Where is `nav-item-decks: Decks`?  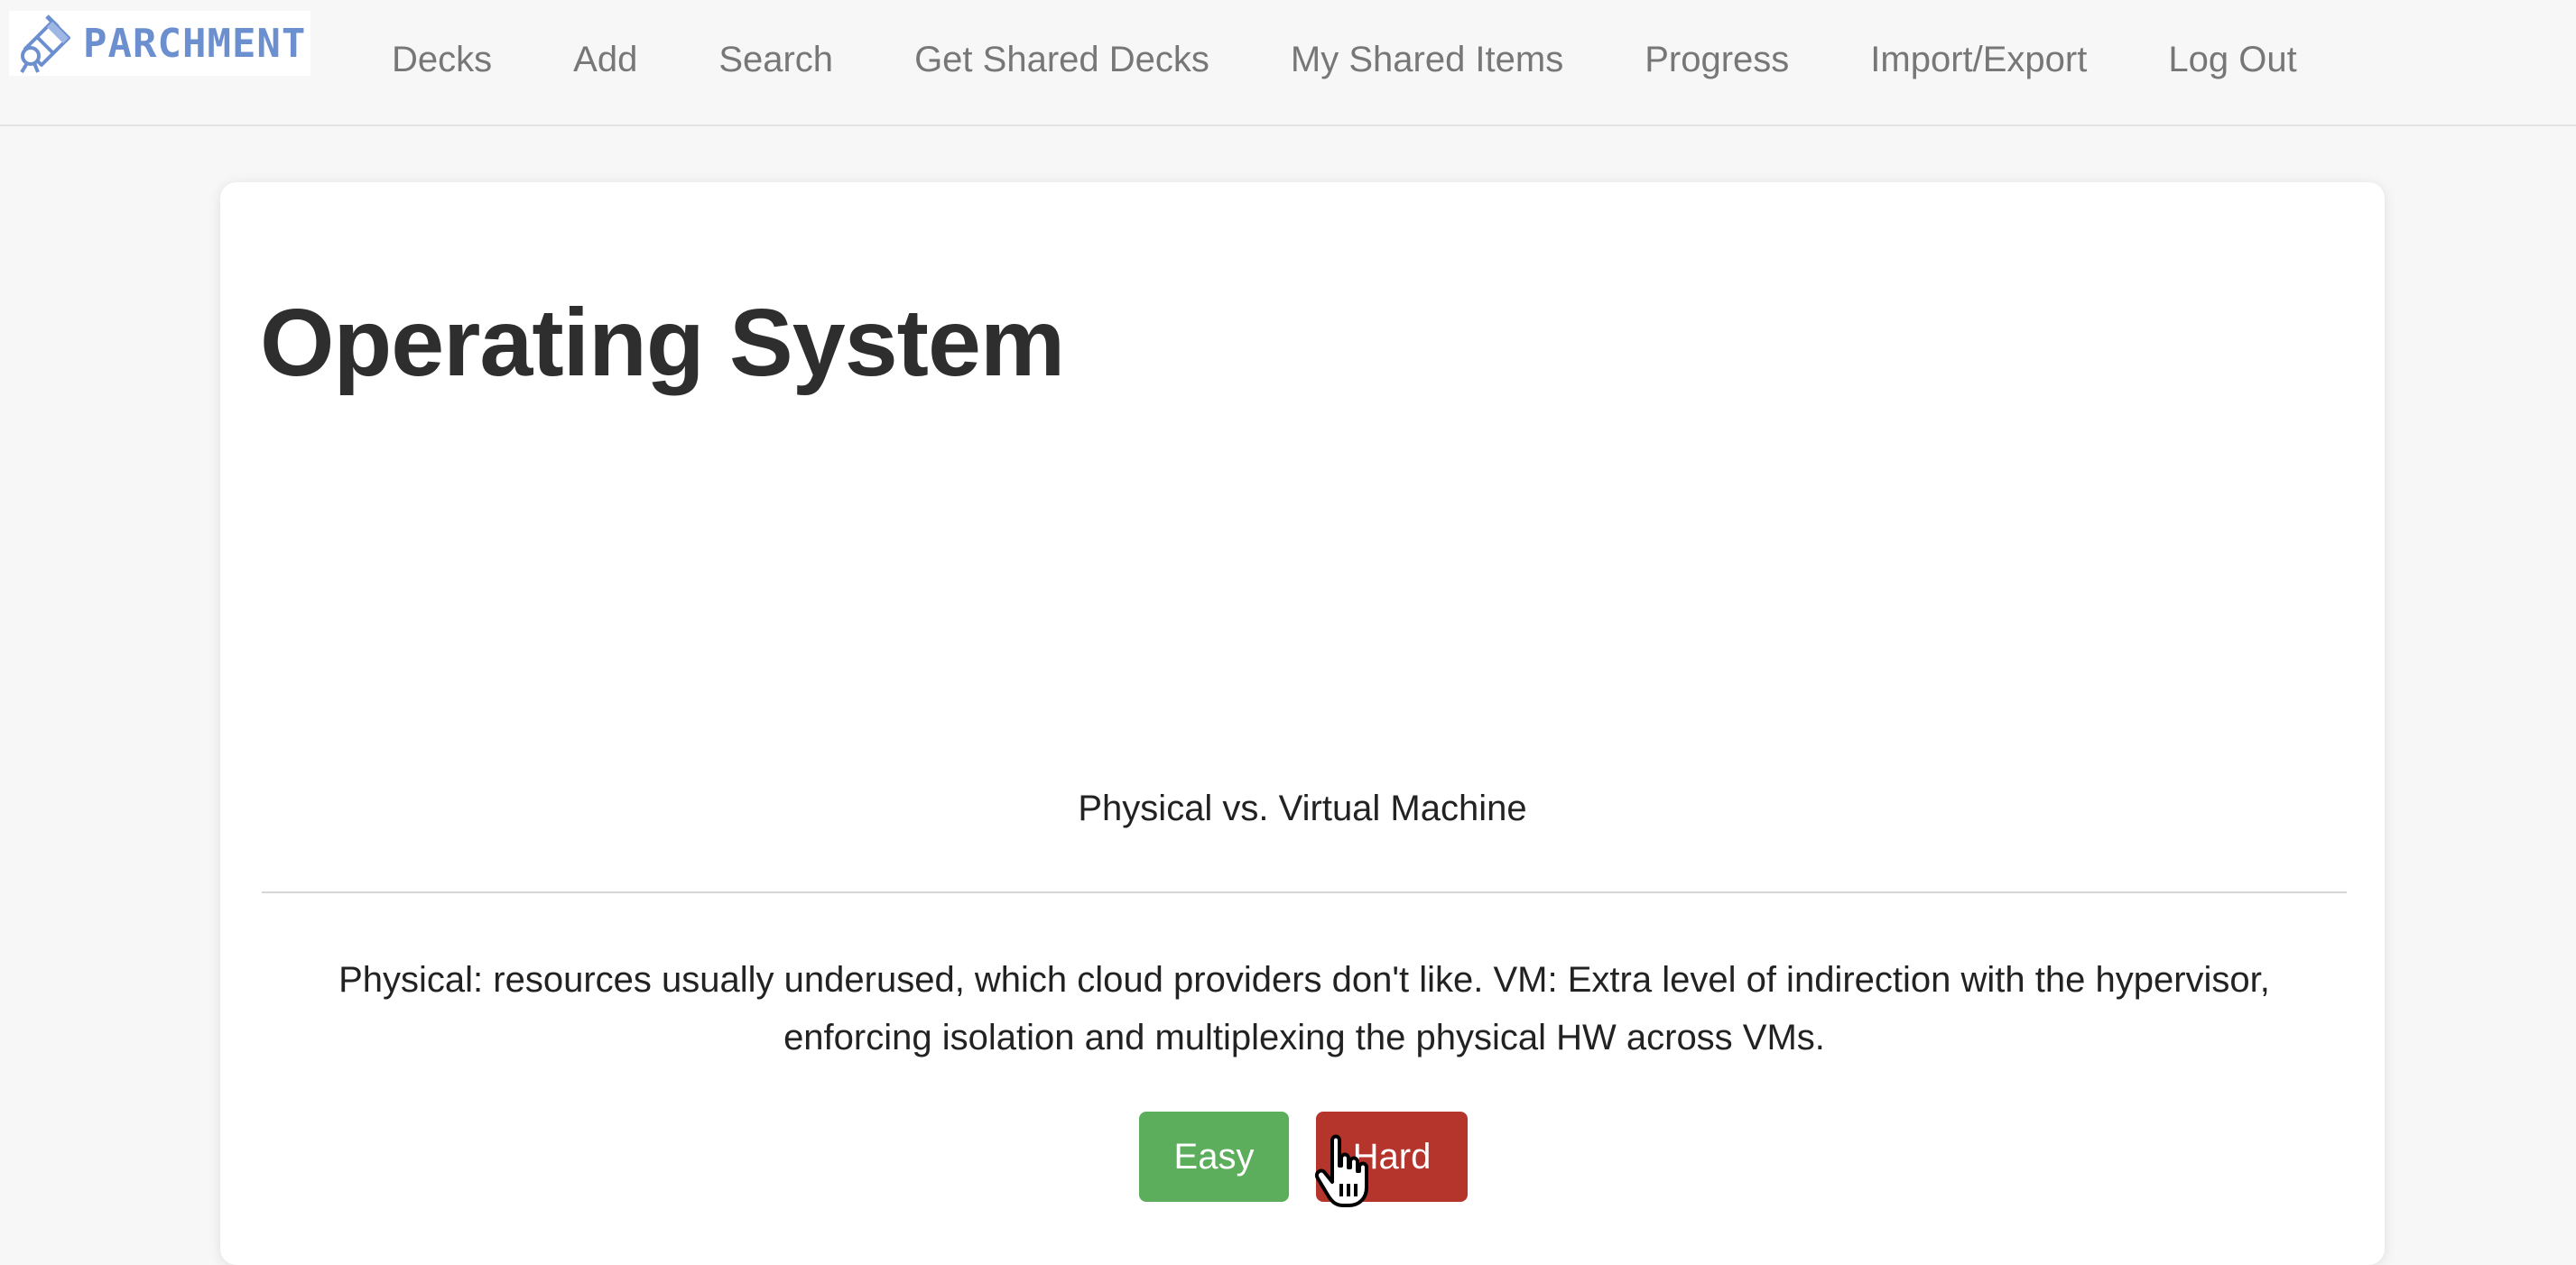
nav-item-decks: Decks is located at coordinates (442, 60).